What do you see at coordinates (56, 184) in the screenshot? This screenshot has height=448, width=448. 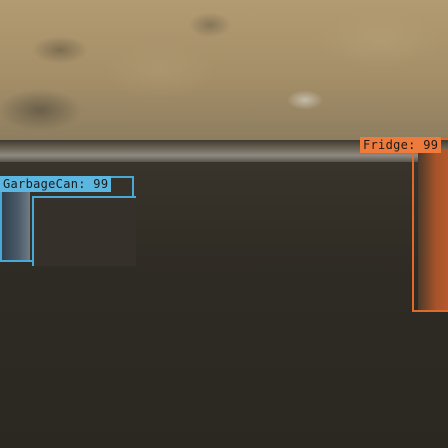 I see `garbage-can-detection-label: GarbageCan: 99` at bounding box center [56, 184].